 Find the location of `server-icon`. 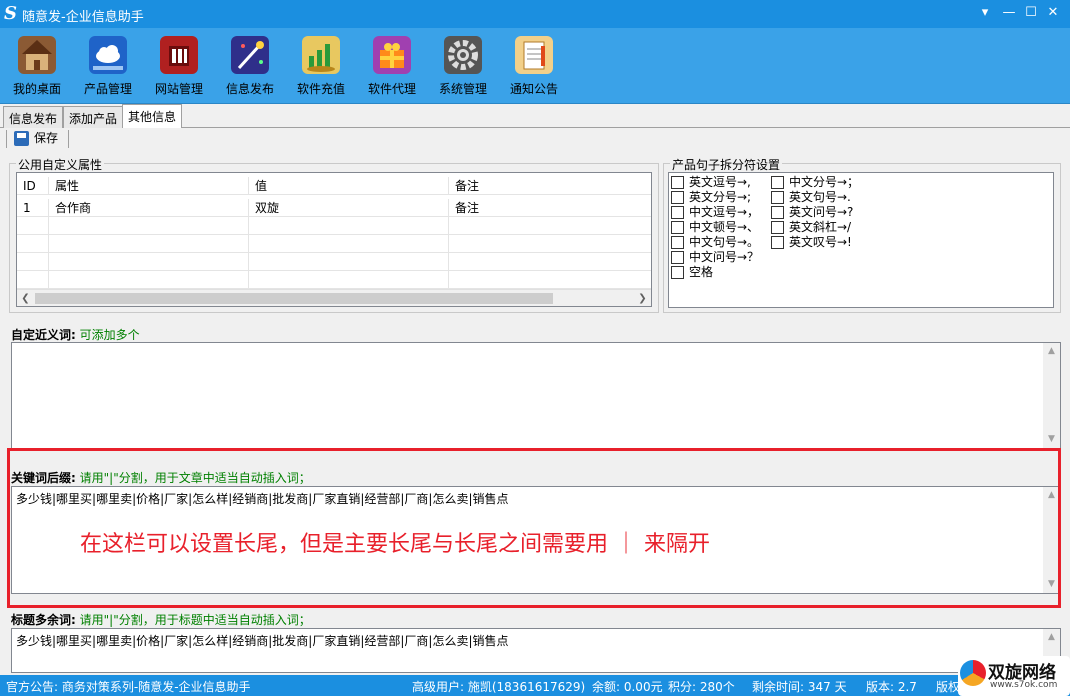

server-icon is located at coordinates (179, 55).